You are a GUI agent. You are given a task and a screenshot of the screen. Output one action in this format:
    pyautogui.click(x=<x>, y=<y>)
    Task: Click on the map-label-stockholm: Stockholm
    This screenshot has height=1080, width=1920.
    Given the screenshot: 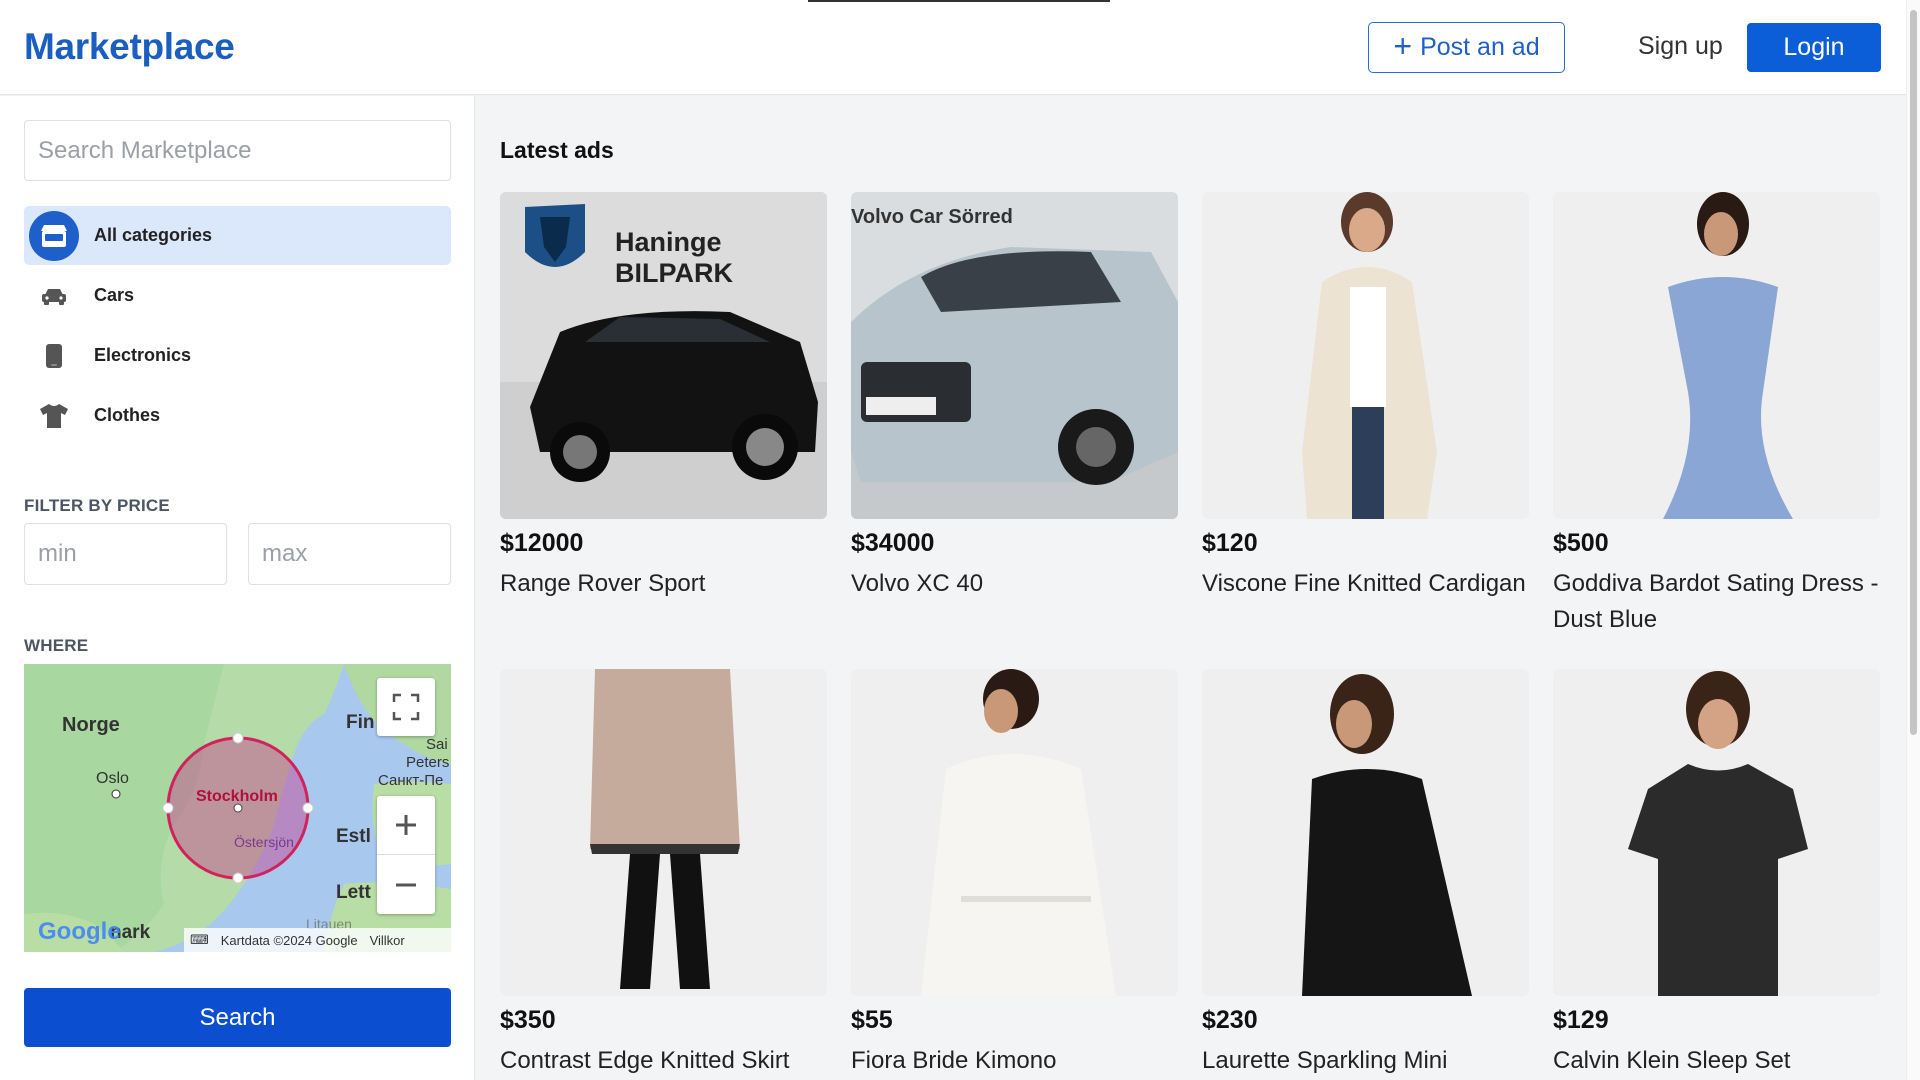 What is the action you would take?
    pyautogui.click(x=237, y=796)
    